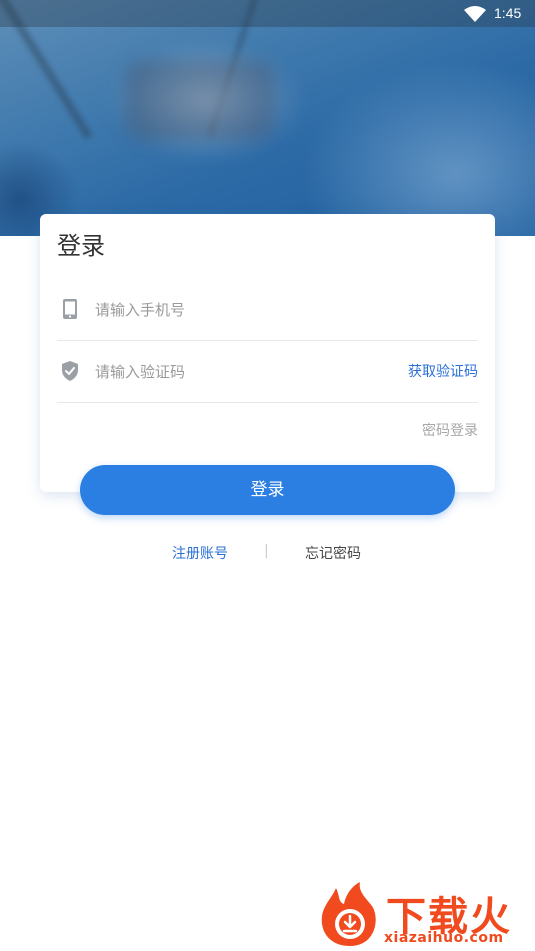  I want to click on watermark-url: xiazaihuo.com, so click(444, 938).